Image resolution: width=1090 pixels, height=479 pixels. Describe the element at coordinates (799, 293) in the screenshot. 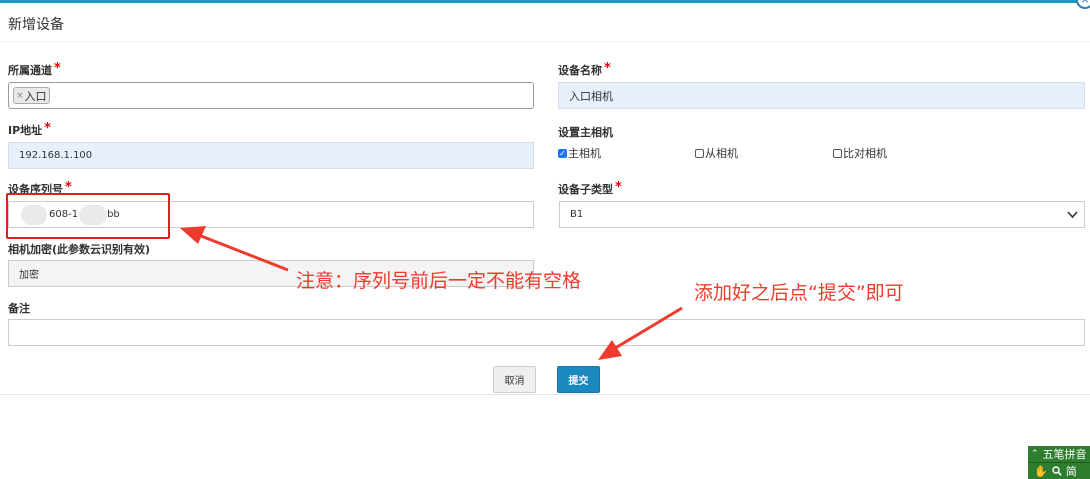

I see `submit-annotation: 添加好之后点“提交”即可` at that location.